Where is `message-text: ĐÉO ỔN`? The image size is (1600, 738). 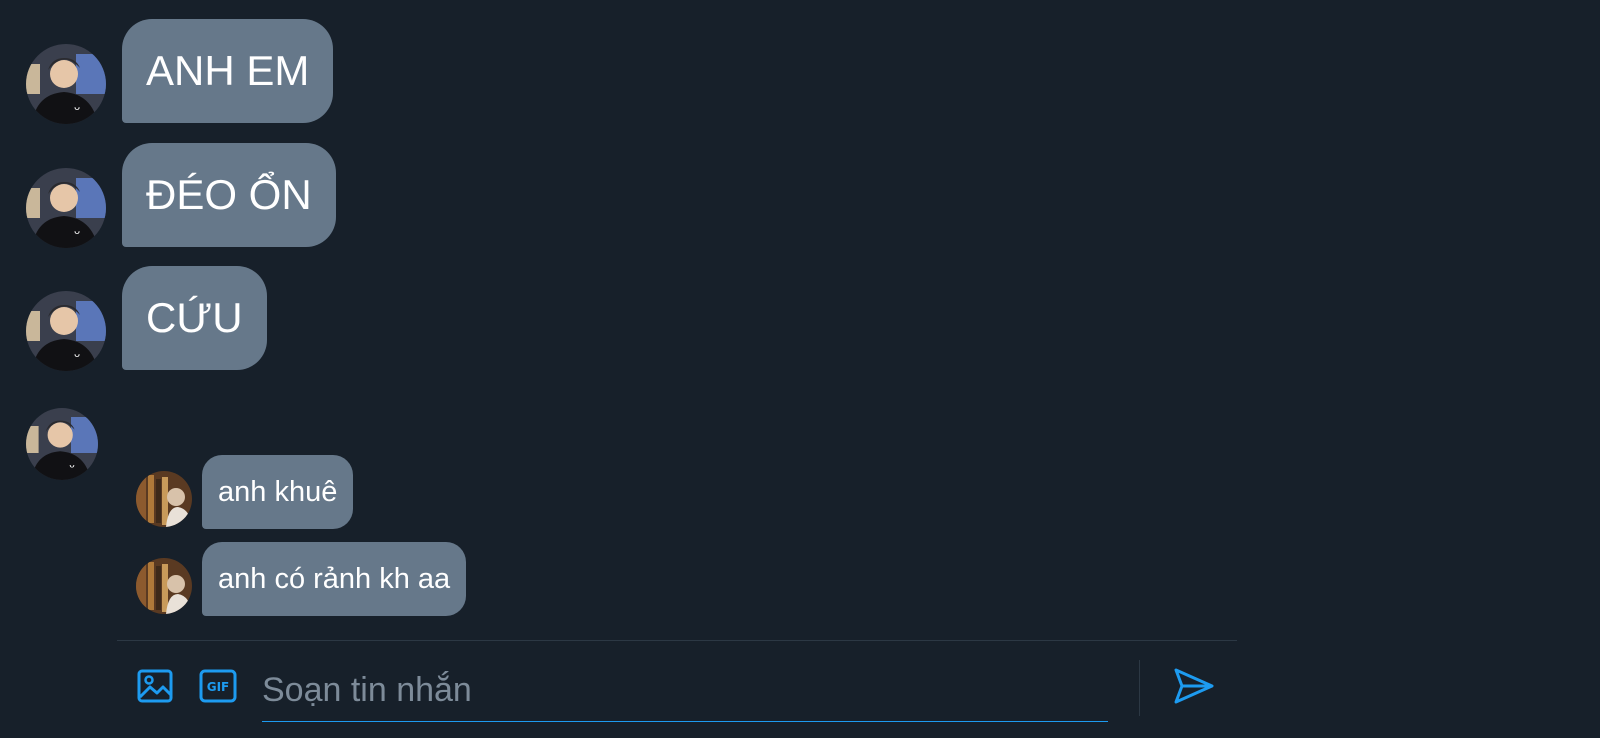 message-text: ĐÉO ỔN is located at coordinates (229, 194).